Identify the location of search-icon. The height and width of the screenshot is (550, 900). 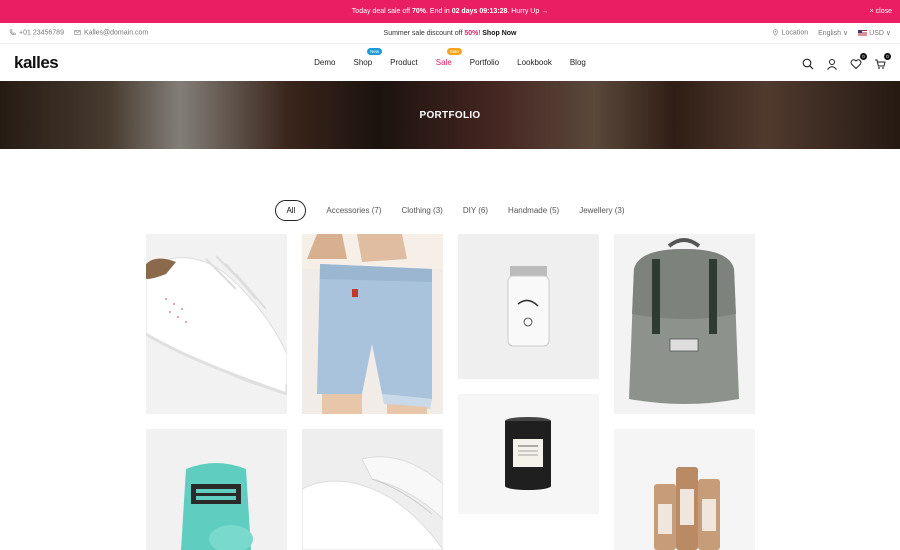
(808, 63).